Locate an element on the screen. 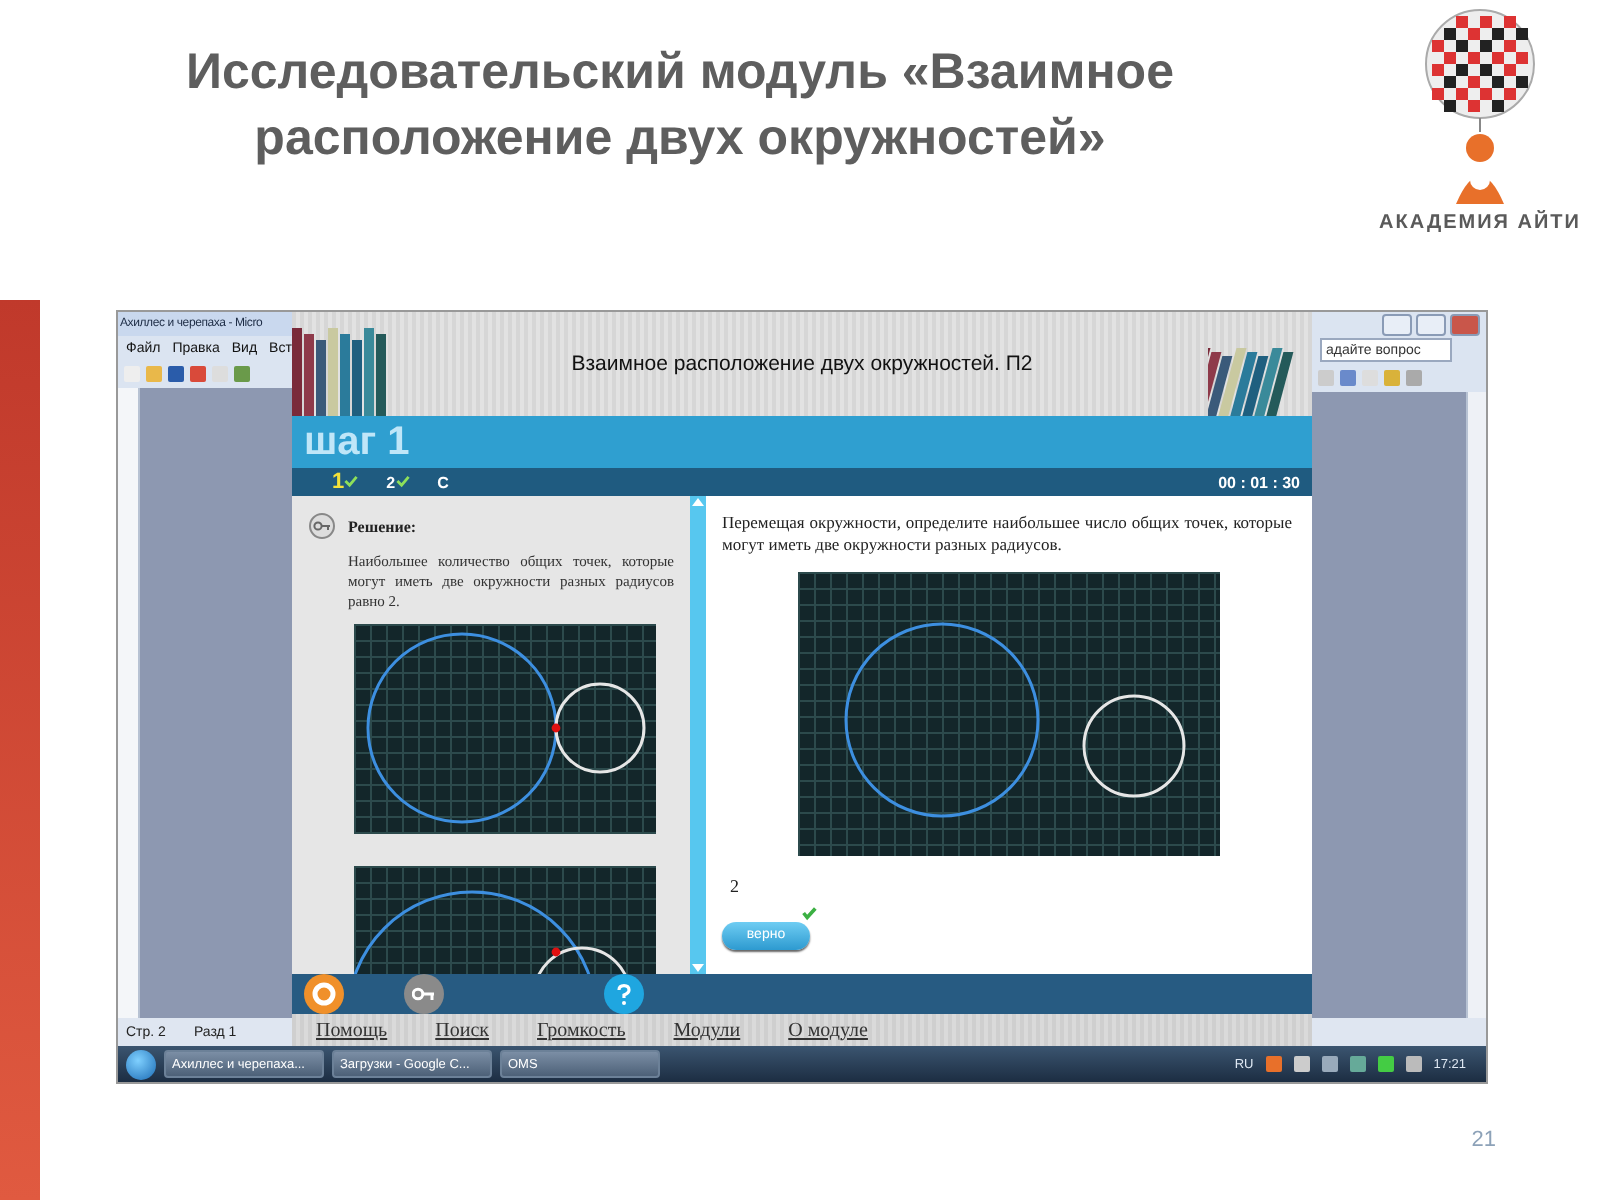  menu-link: Модули is located at coordinates (707, 1030).